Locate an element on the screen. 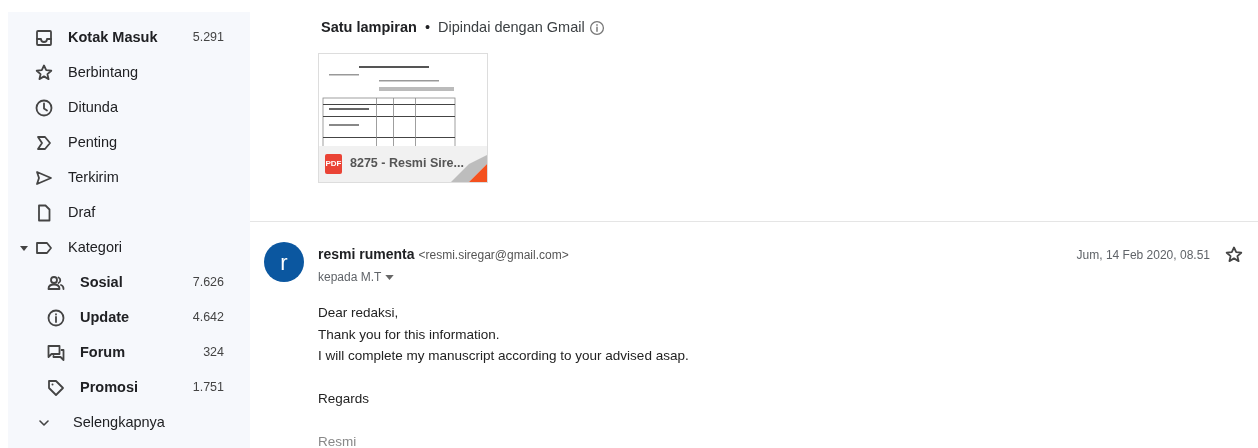 This screenshot has height=448, width=1258. item-label: Draf is located at coordinates (82, 212).